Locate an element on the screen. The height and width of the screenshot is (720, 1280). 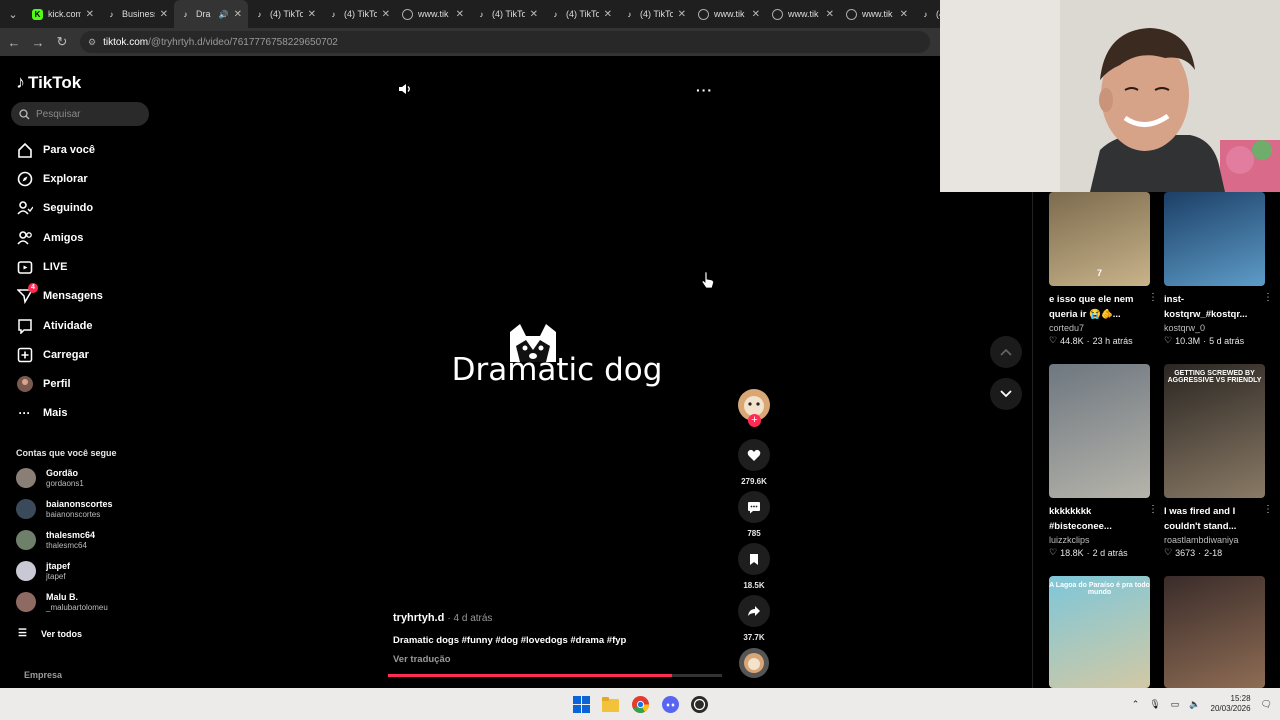
see-all-button: ☰ Ver todos is located at coordinates (50, 633).